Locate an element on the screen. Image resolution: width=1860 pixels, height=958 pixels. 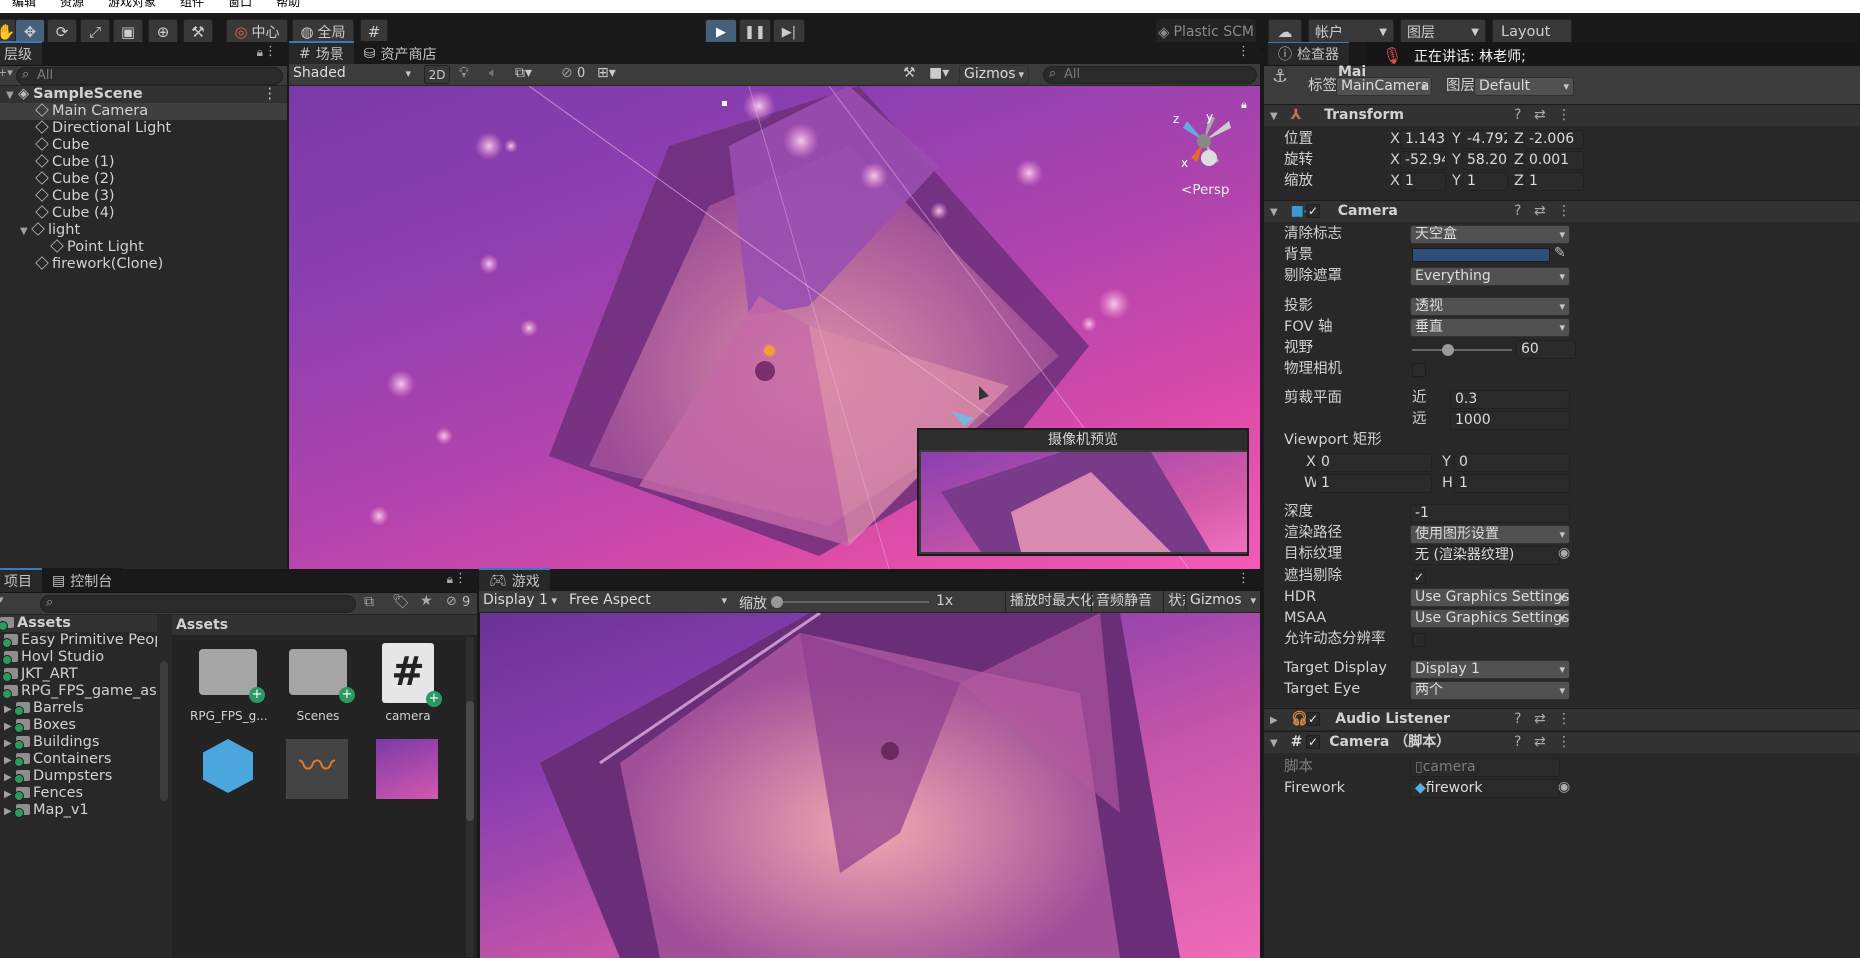
scale-y-field: 1 is located at coordinates (1485, 181).